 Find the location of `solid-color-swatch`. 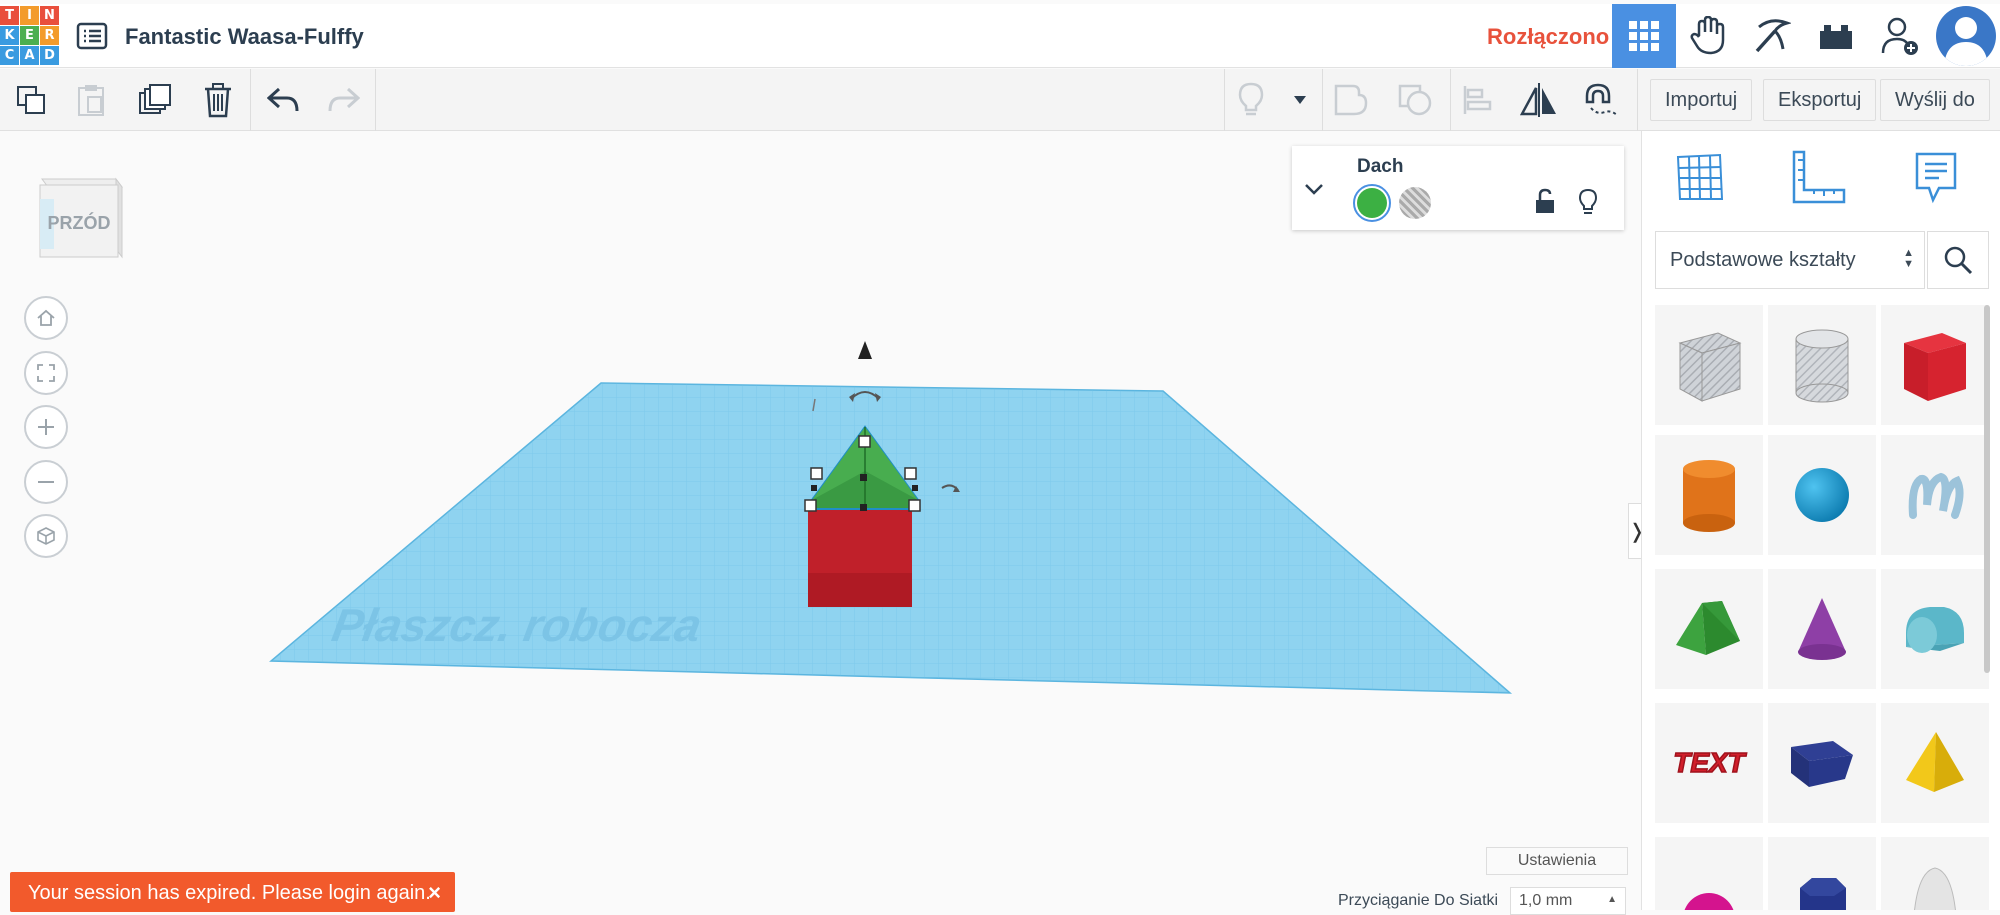

solid-color-swatch is located at coordinates (1372, 203).